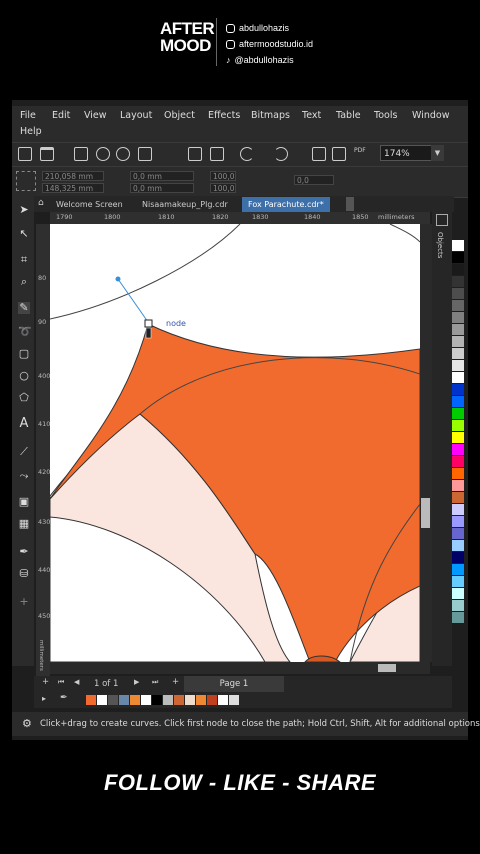 This screenshot has width=480, height=854. Describe the element at coordinates (281, 154) in the screenshot. I see `redo-icon` at that location.